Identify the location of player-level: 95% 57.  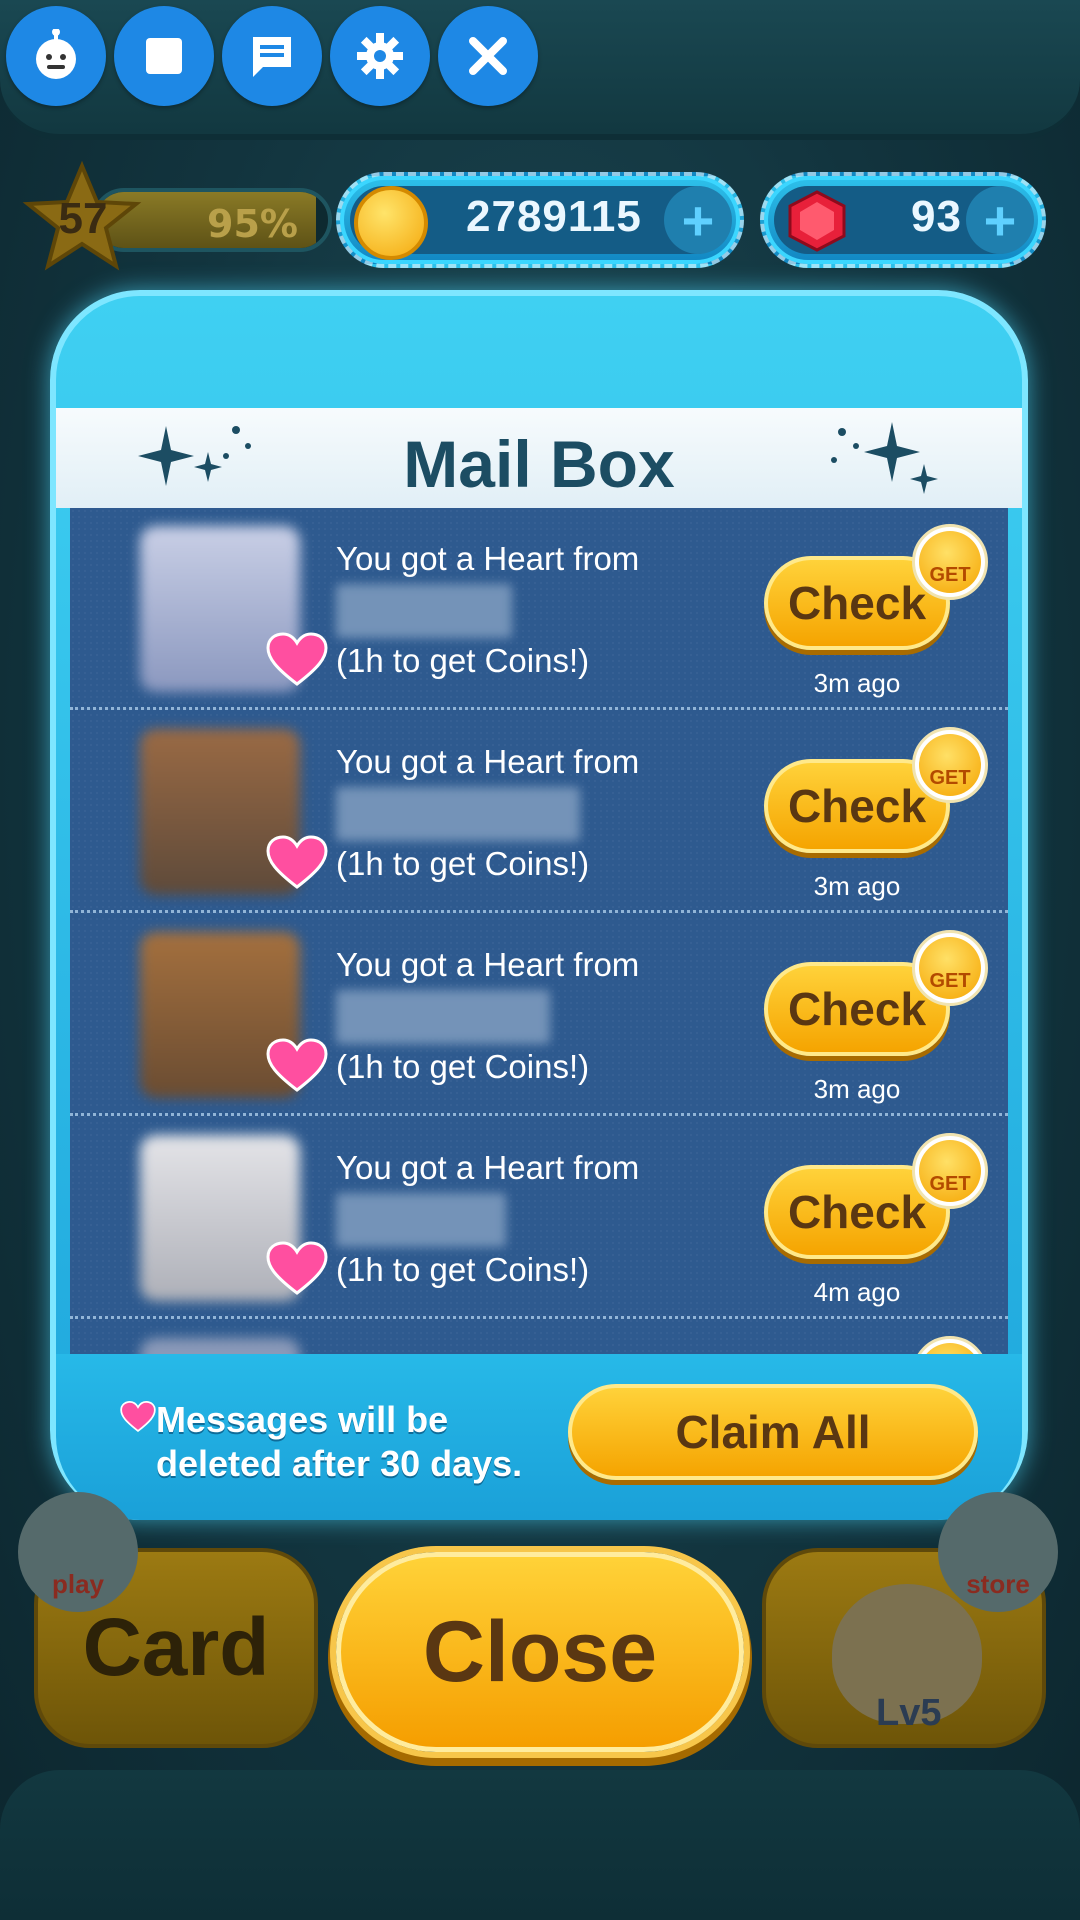
(177, 215).